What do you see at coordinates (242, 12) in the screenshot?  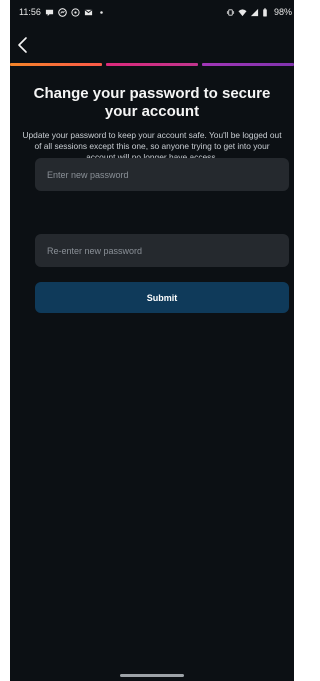 I see `wifi-icon` at bounding box center [242, 12].